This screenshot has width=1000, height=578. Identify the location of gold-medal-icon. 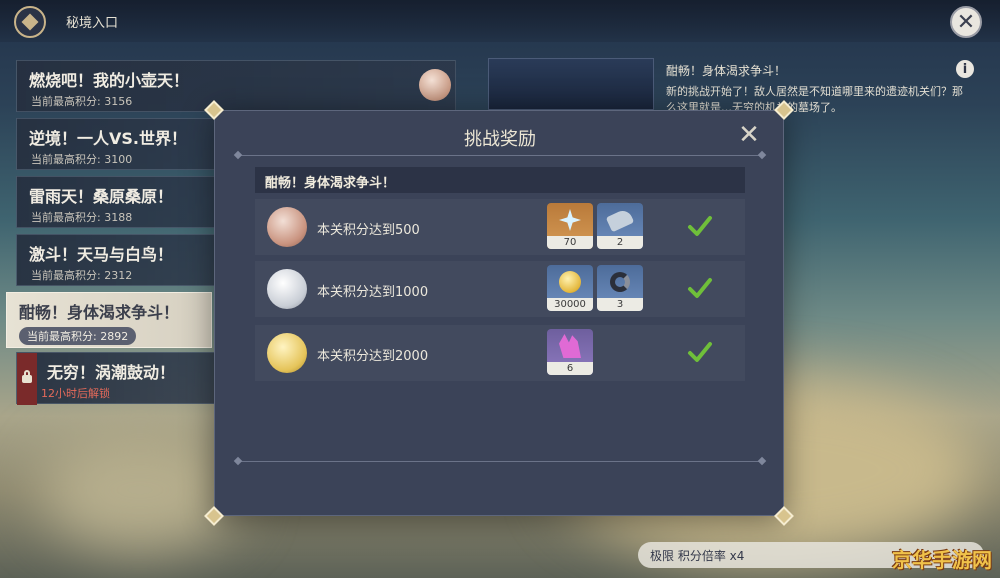
(287, 353).